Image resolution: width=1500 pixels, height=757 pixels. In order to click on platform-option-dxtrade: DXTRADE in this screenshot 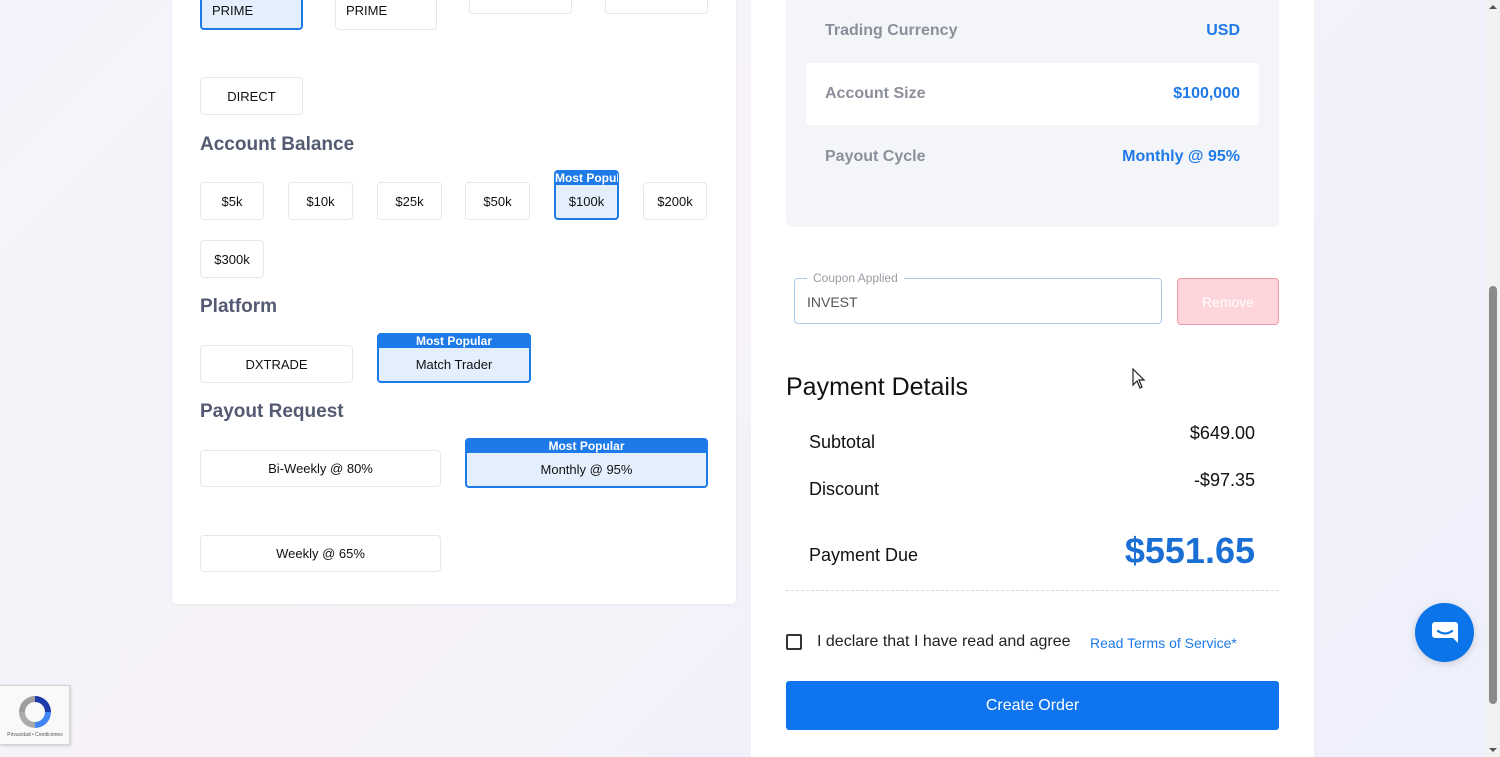, I will do `click(276, 364)`.